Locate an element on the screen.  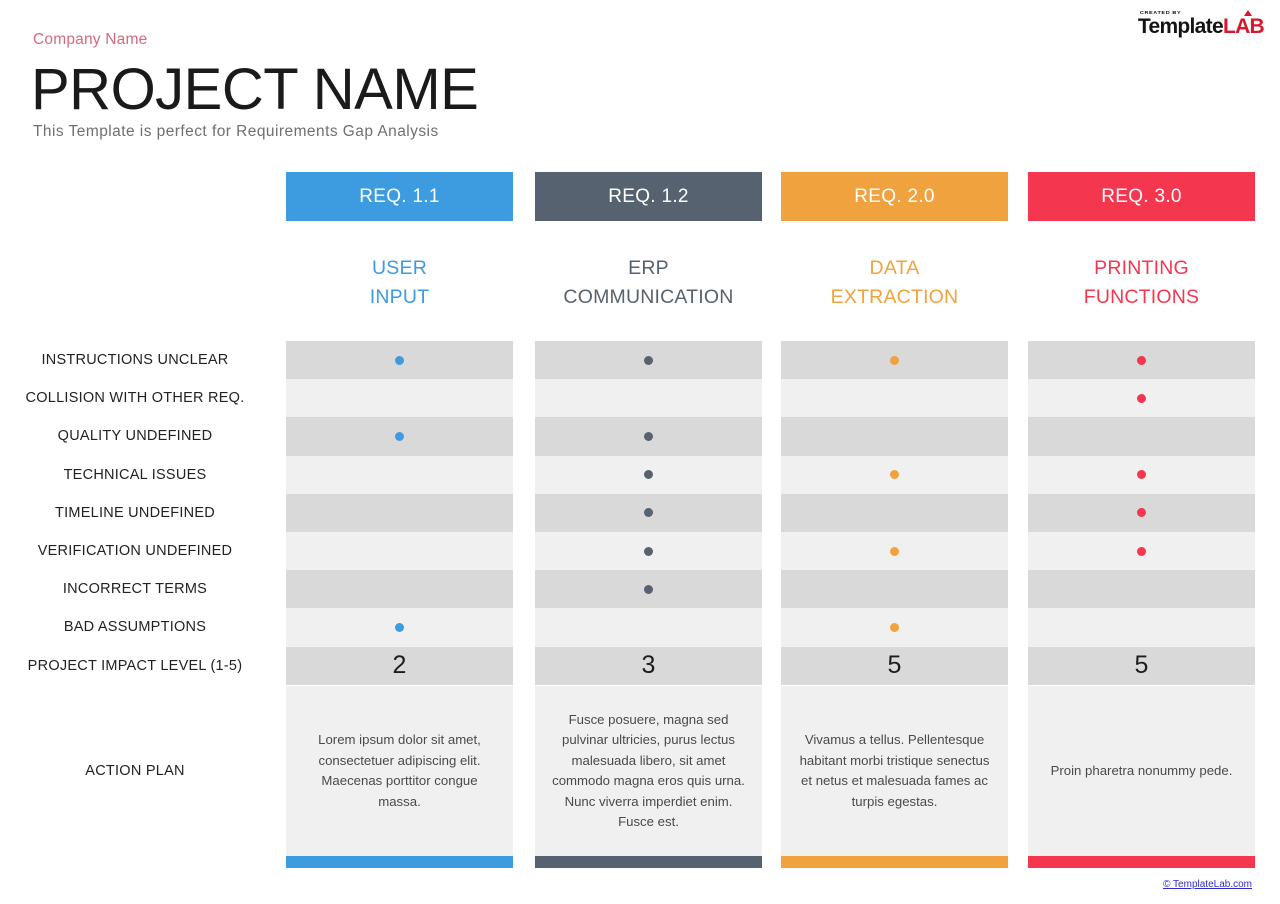
matrix-cell-c1-r2 is located at coordinates (648, 436).